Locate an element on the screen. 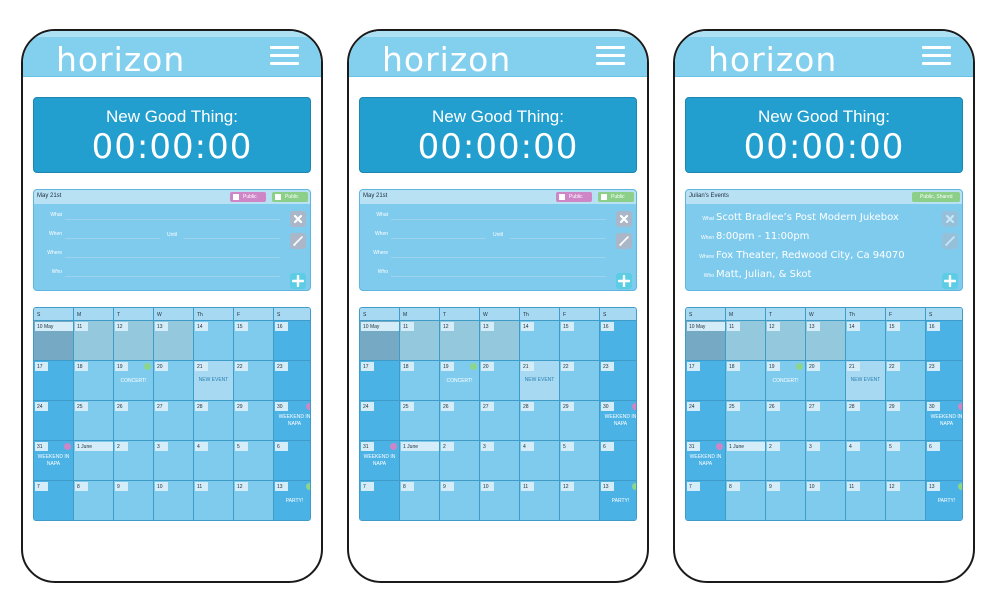 The image size is (1000, 612). calendar-day-cell: 4 is located at coordinates (540, 461).